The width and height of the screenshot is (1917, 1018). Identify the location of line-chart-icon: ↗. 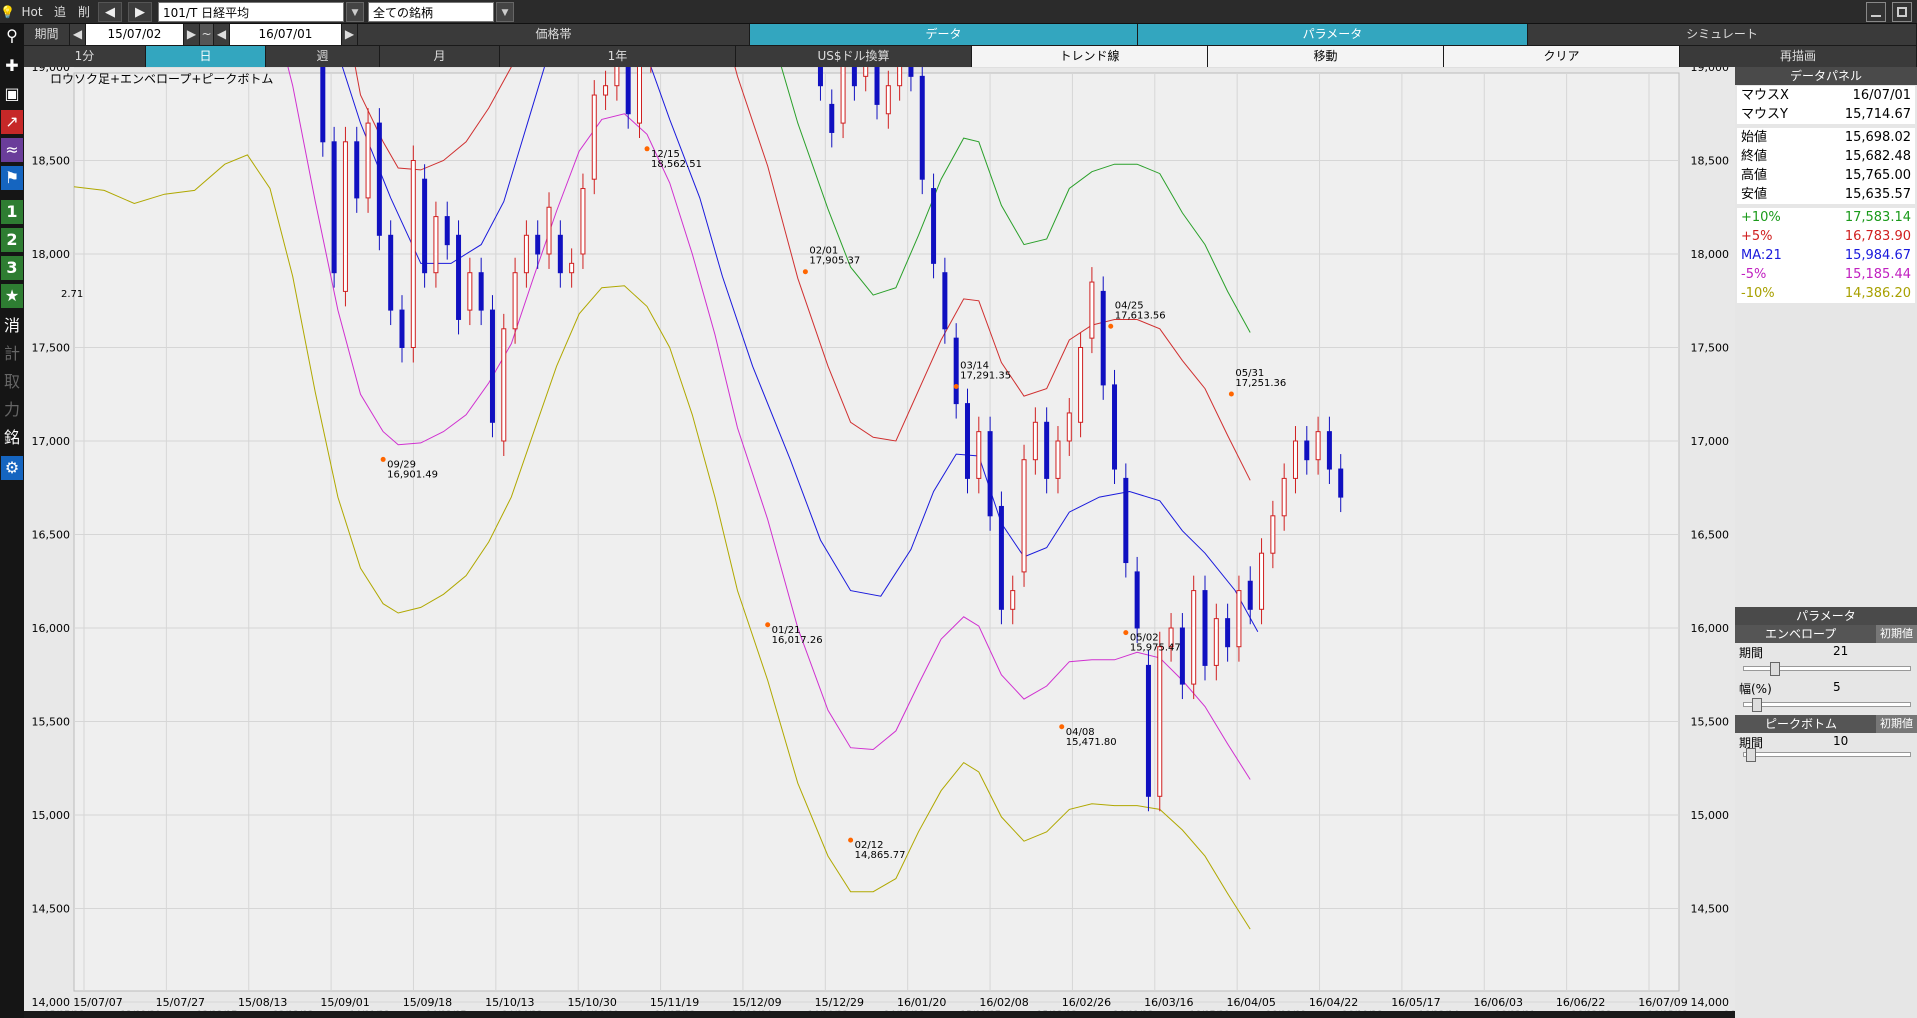
(12, 122).